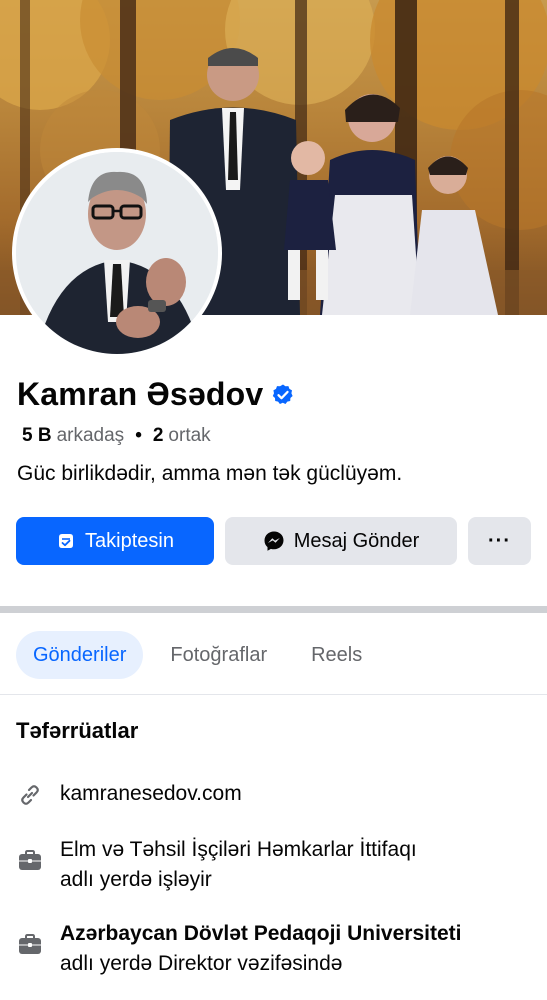 The width and height of the screenshot is (547, 1000). Describe the element at coordinates (273, 609) in the screenshot. I see `section-divider` at that location.